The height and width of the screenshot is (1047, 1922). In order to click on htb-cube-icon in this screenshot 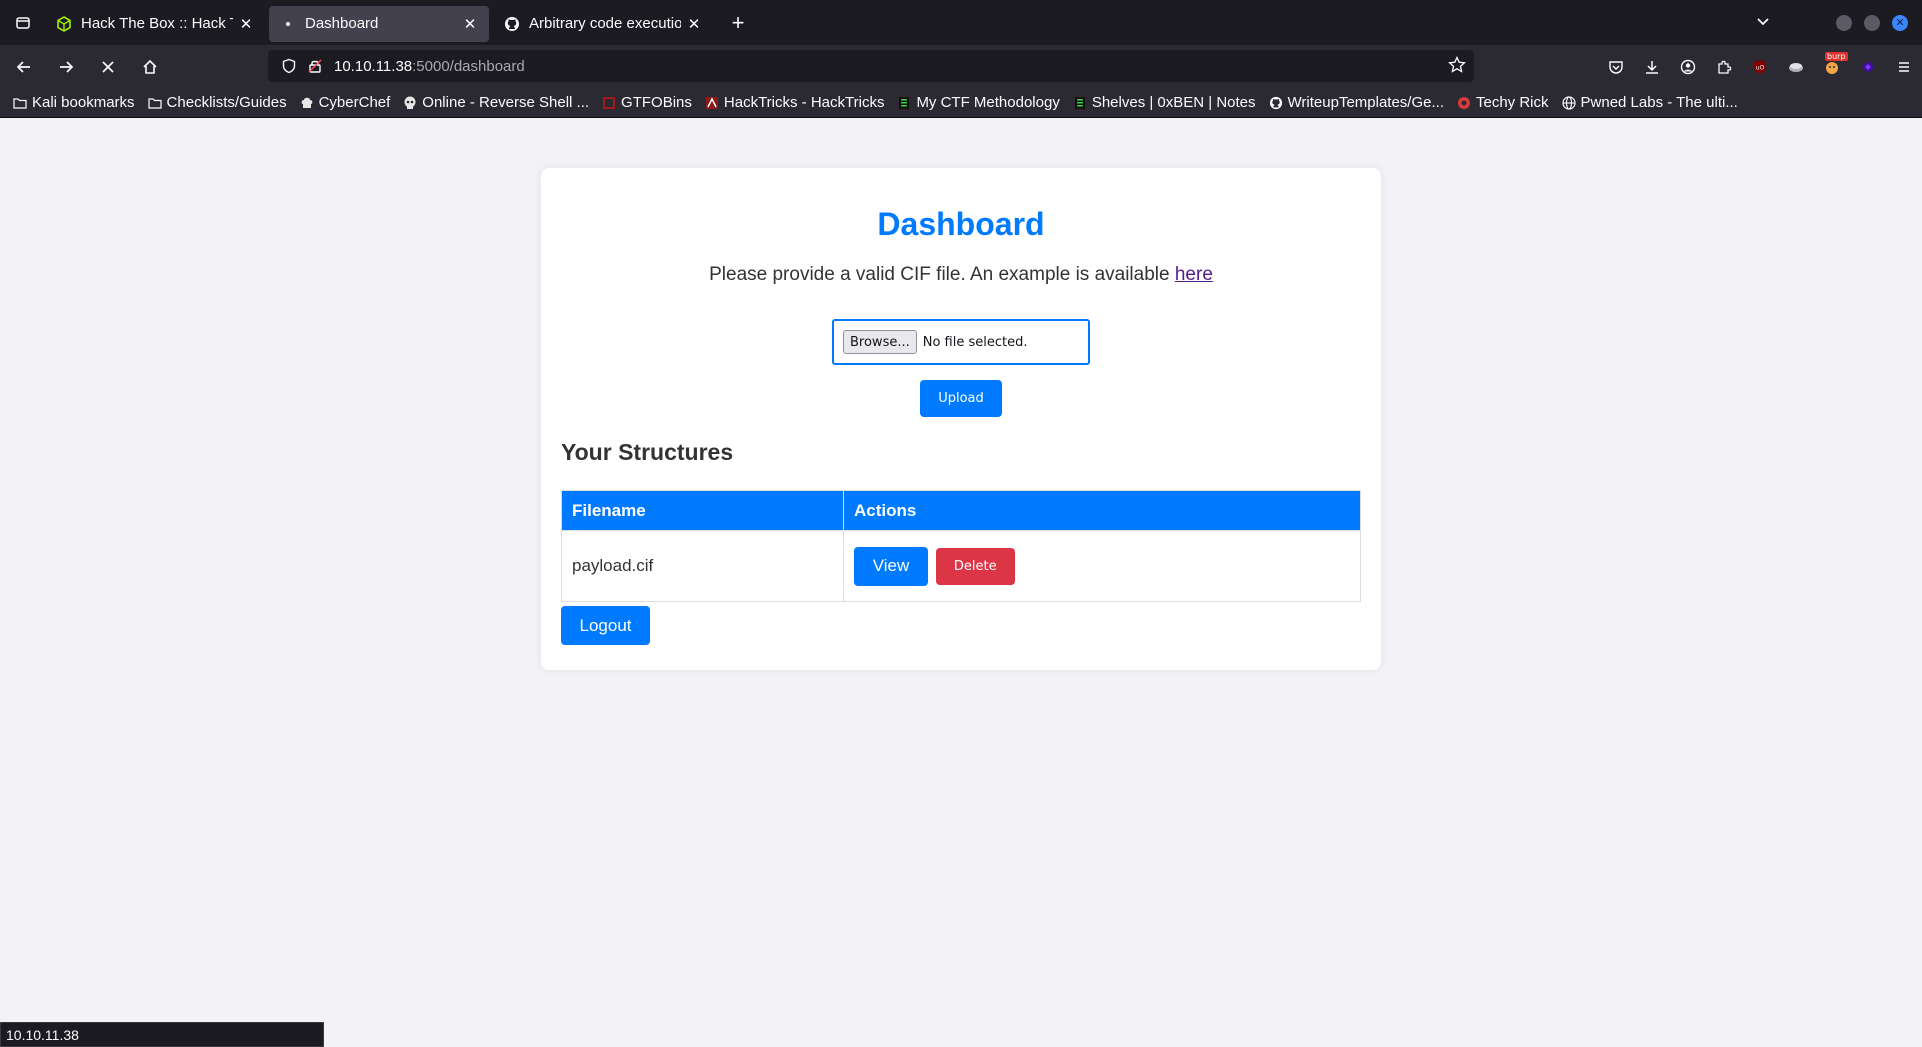, I will do `click(64, 24)`.